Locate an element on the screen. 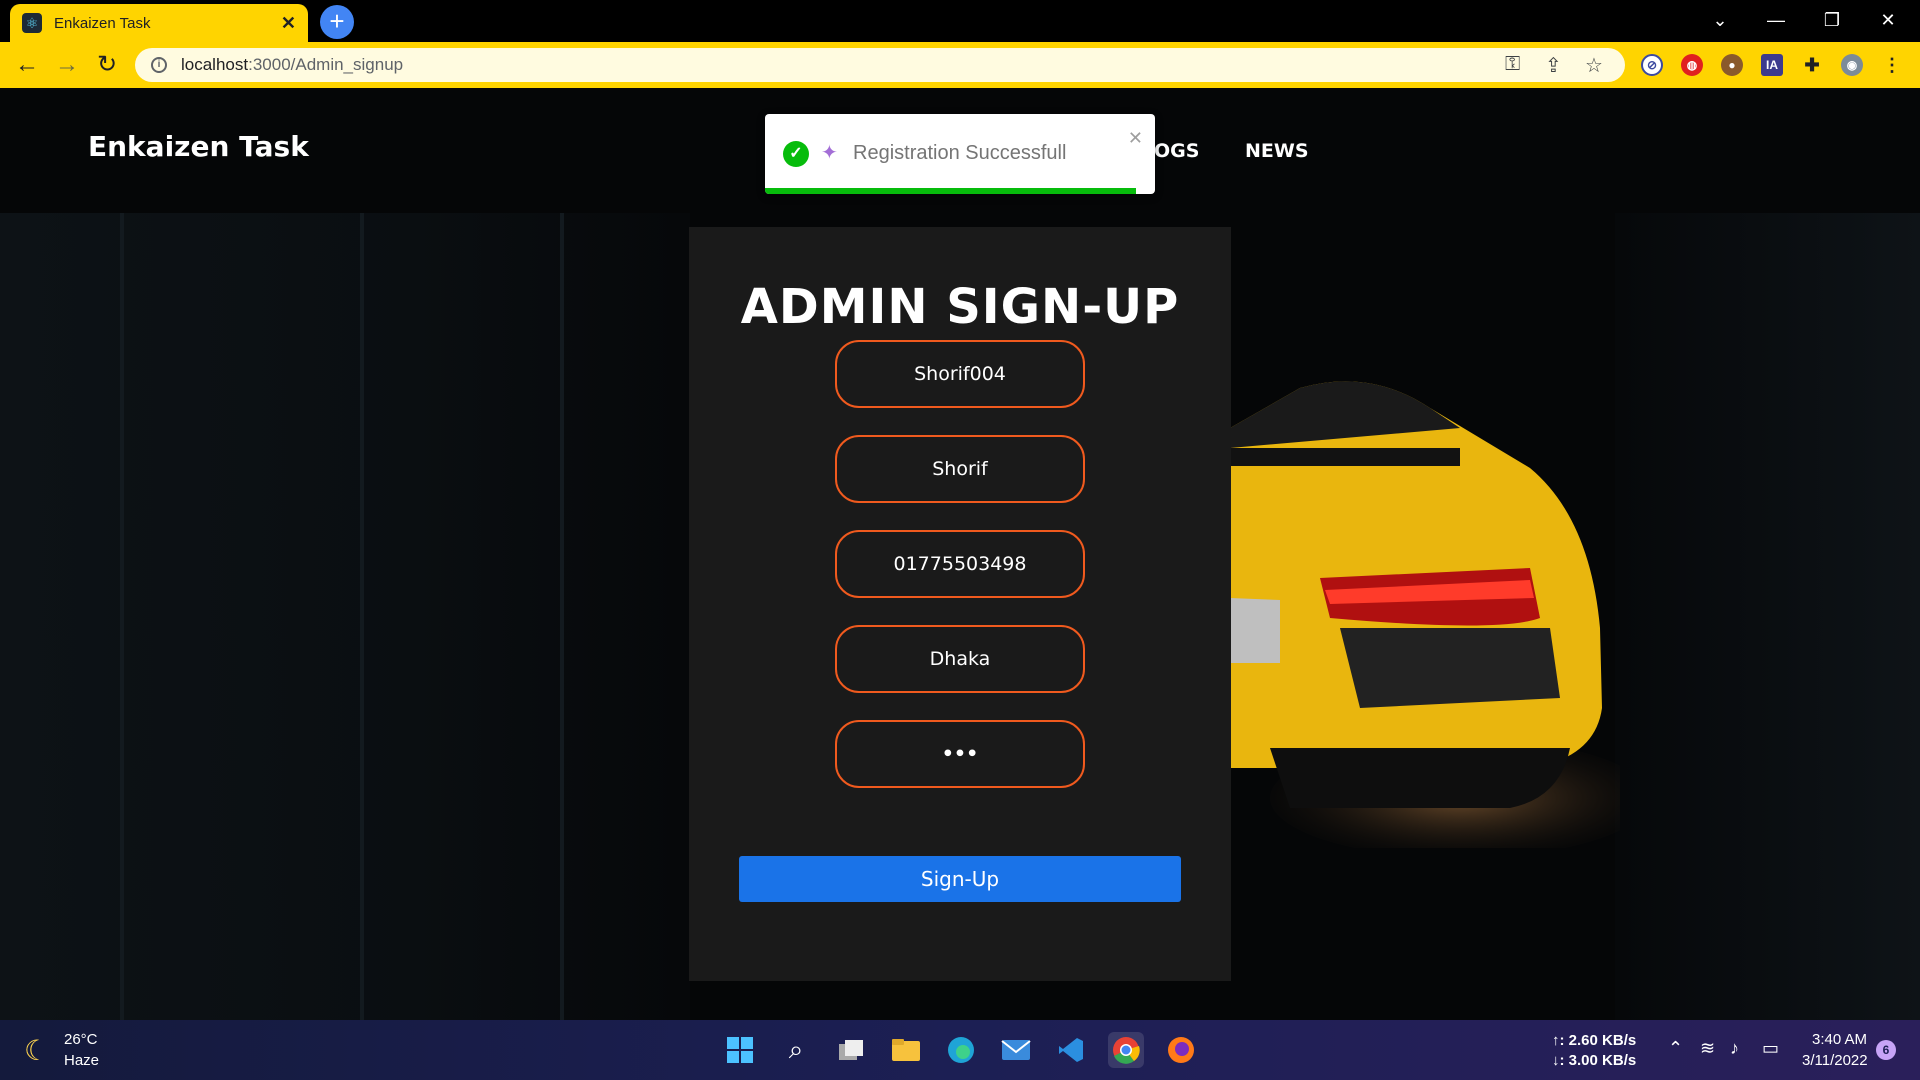 The height and width of the screenshot is (1080, 1920). chrome-taskbar-icon is located at coordinates (1126, 1050).